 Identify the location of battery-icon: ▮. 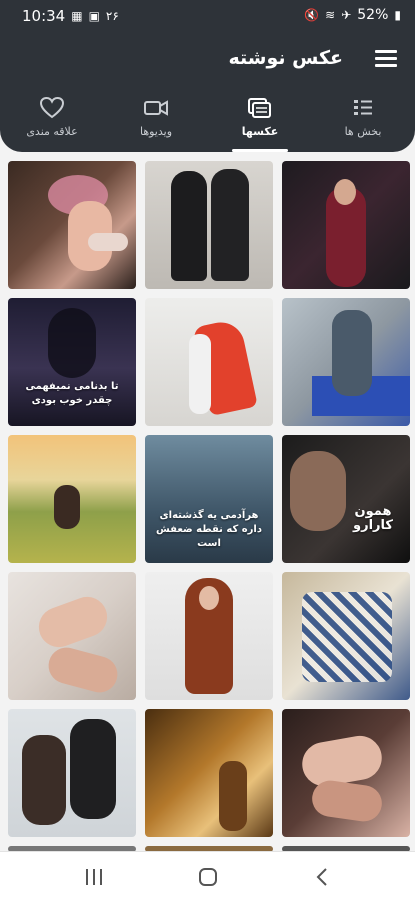
(397, 15).